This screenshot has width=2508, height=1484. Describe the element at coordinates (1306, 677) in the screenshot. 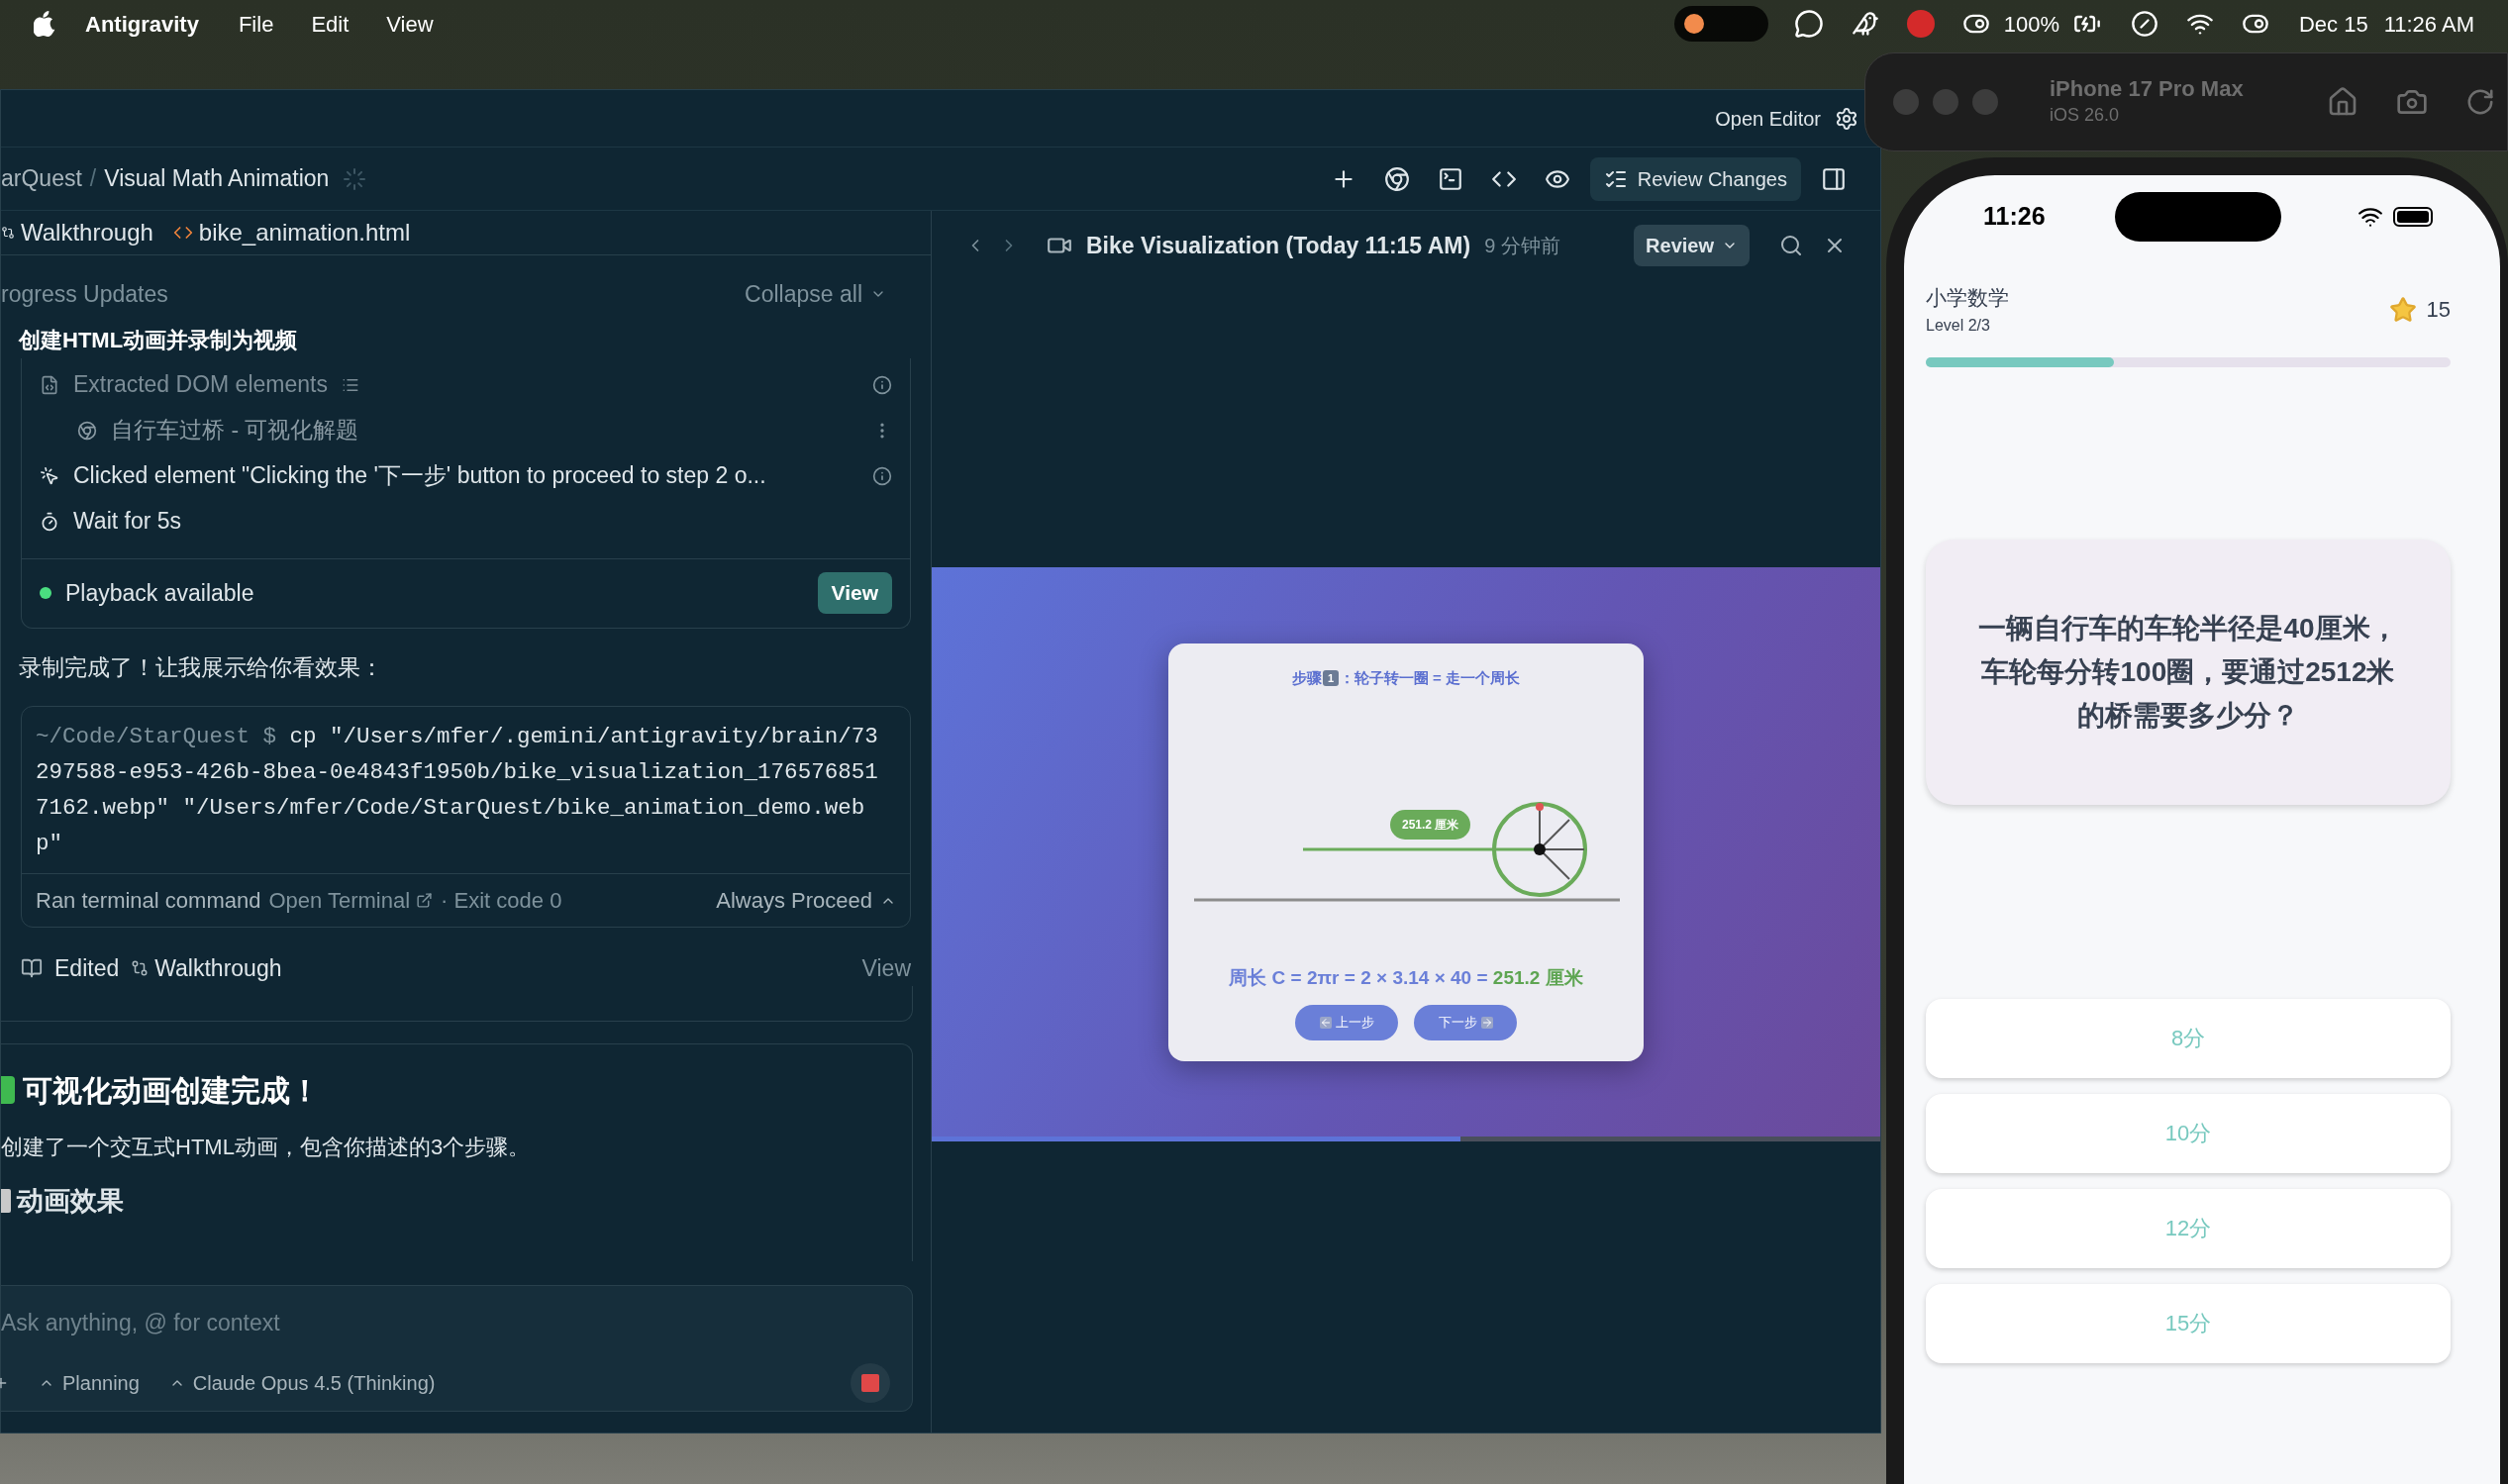

I see `step-title: 步骤` at that location.